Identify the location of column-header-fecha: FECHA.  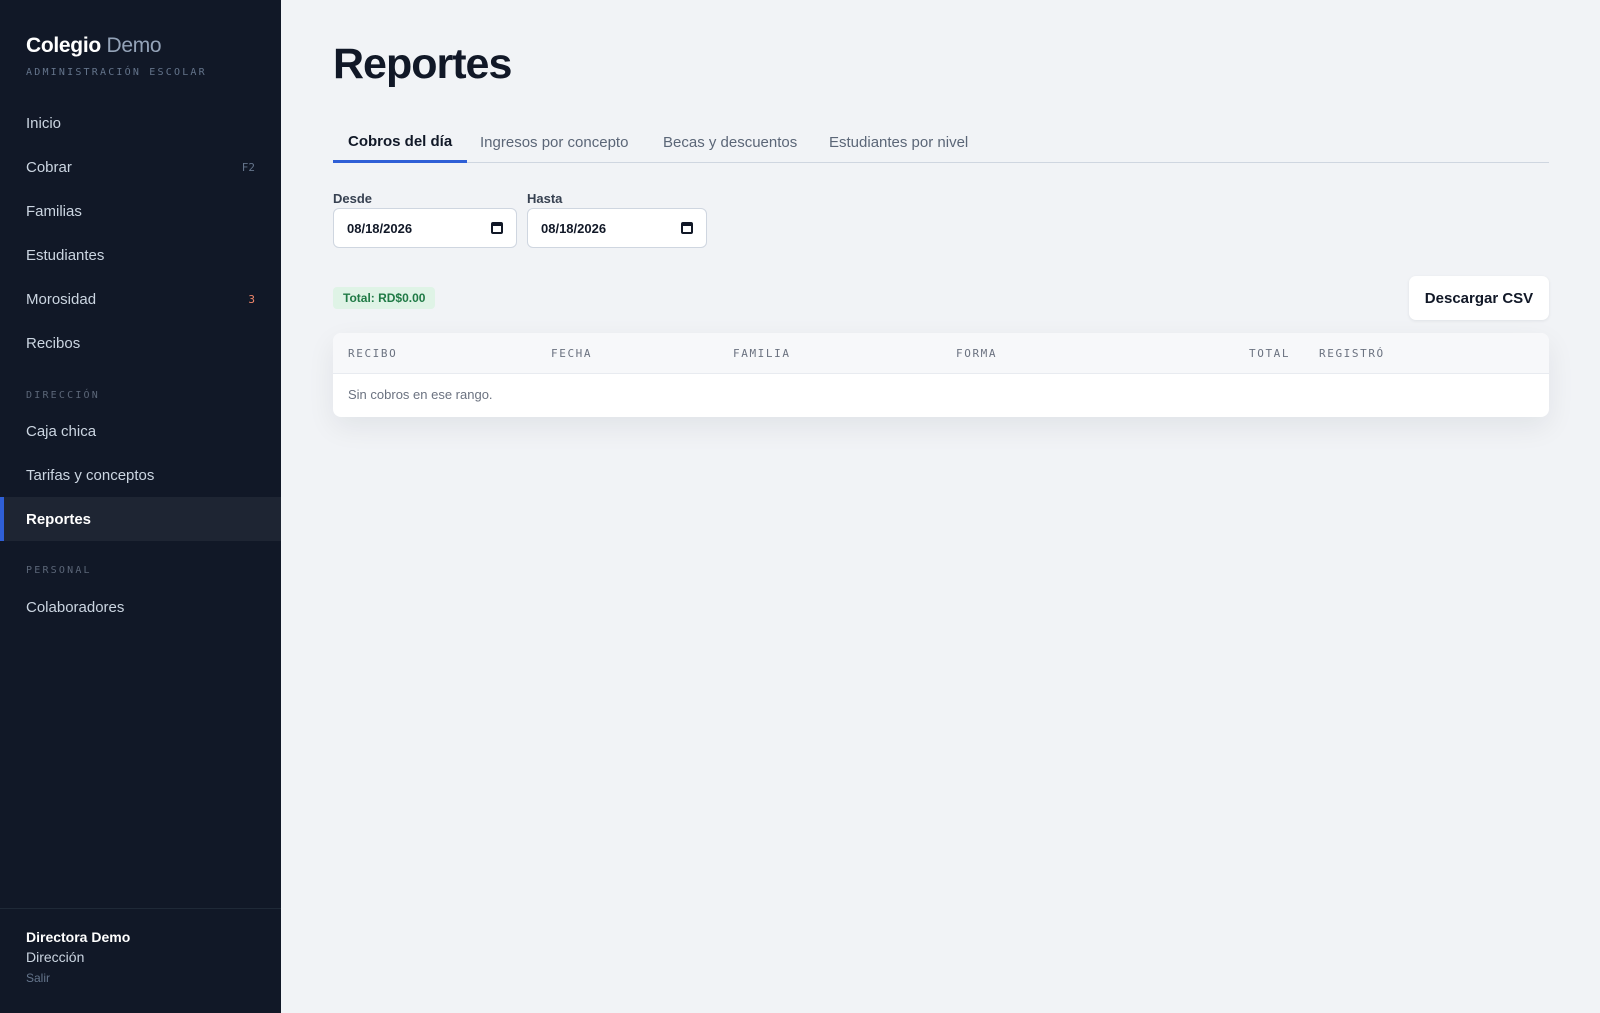
(571, 353).